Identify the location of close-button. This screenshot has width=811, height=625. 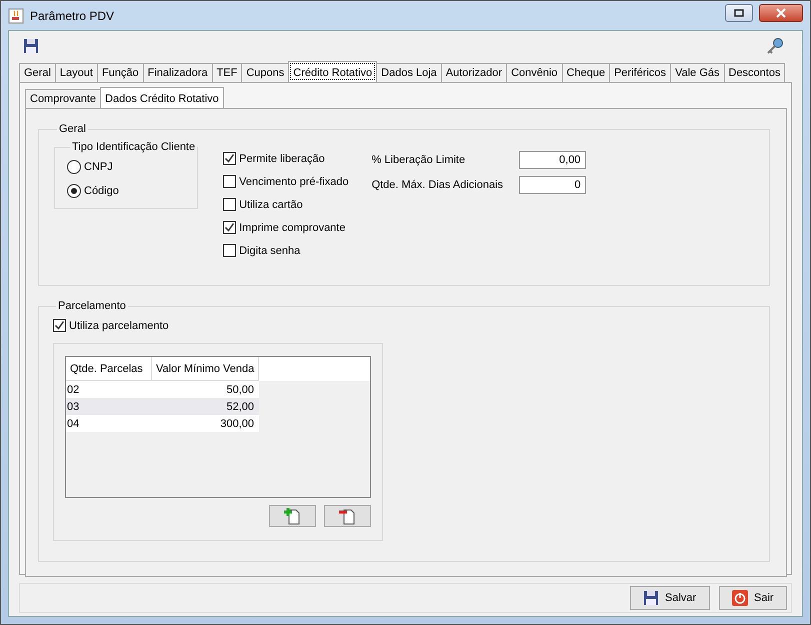
(781, 13).